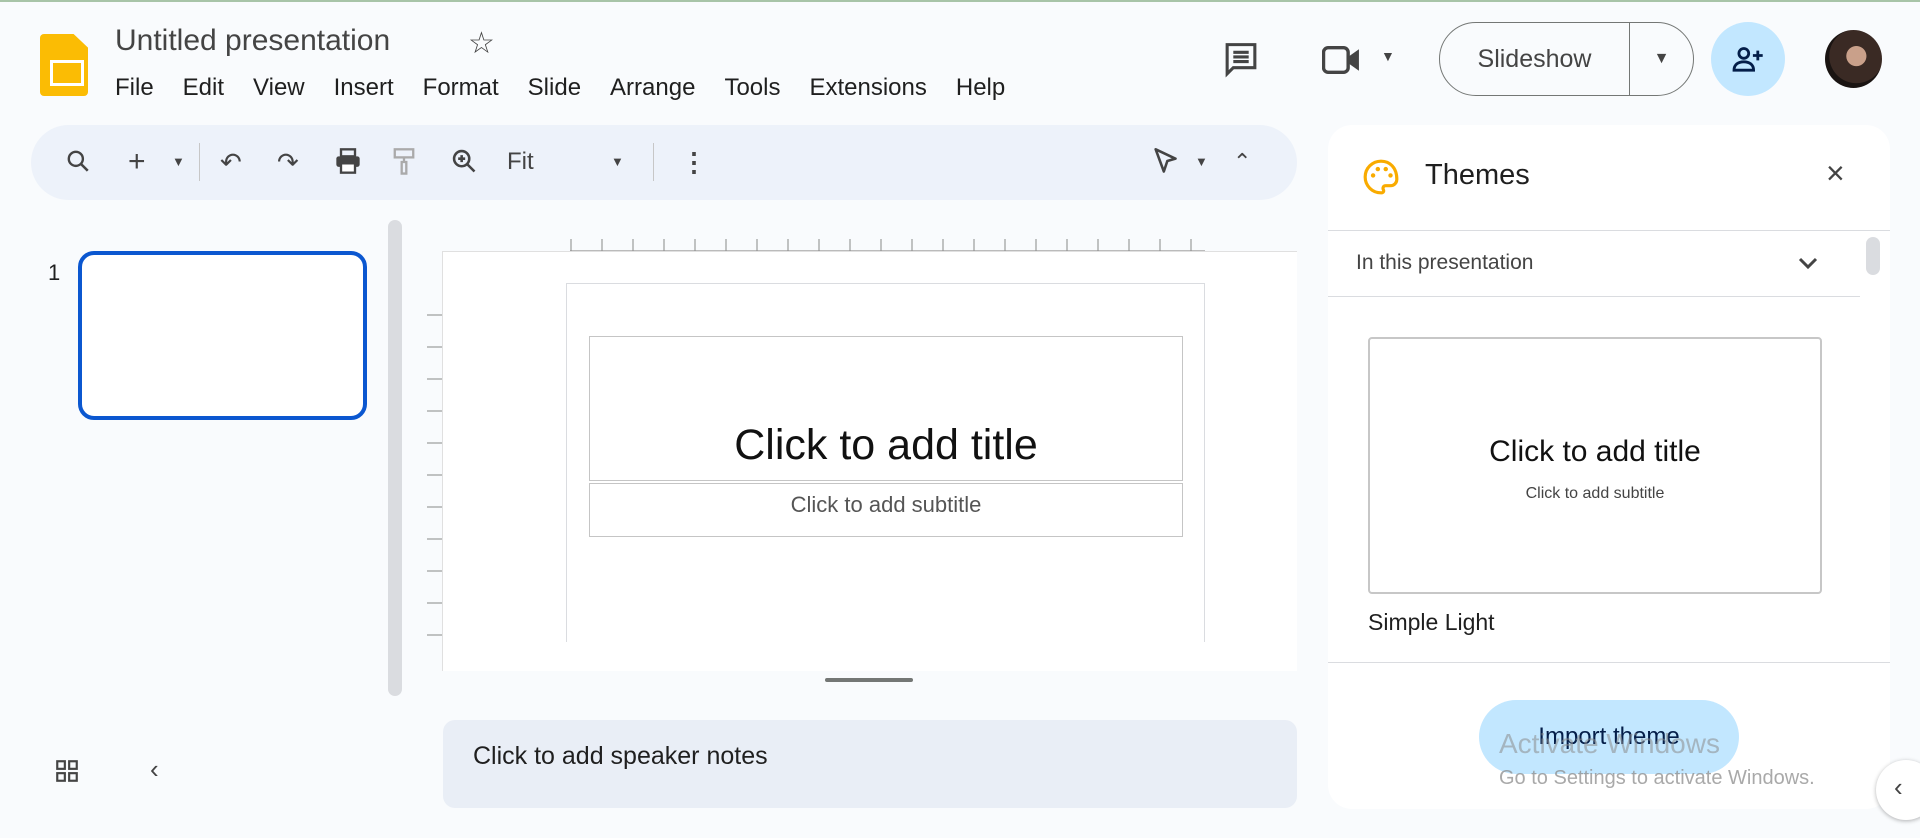 The image size is (1920, 838). I want to click on menu-view: View, so click(279, 88).